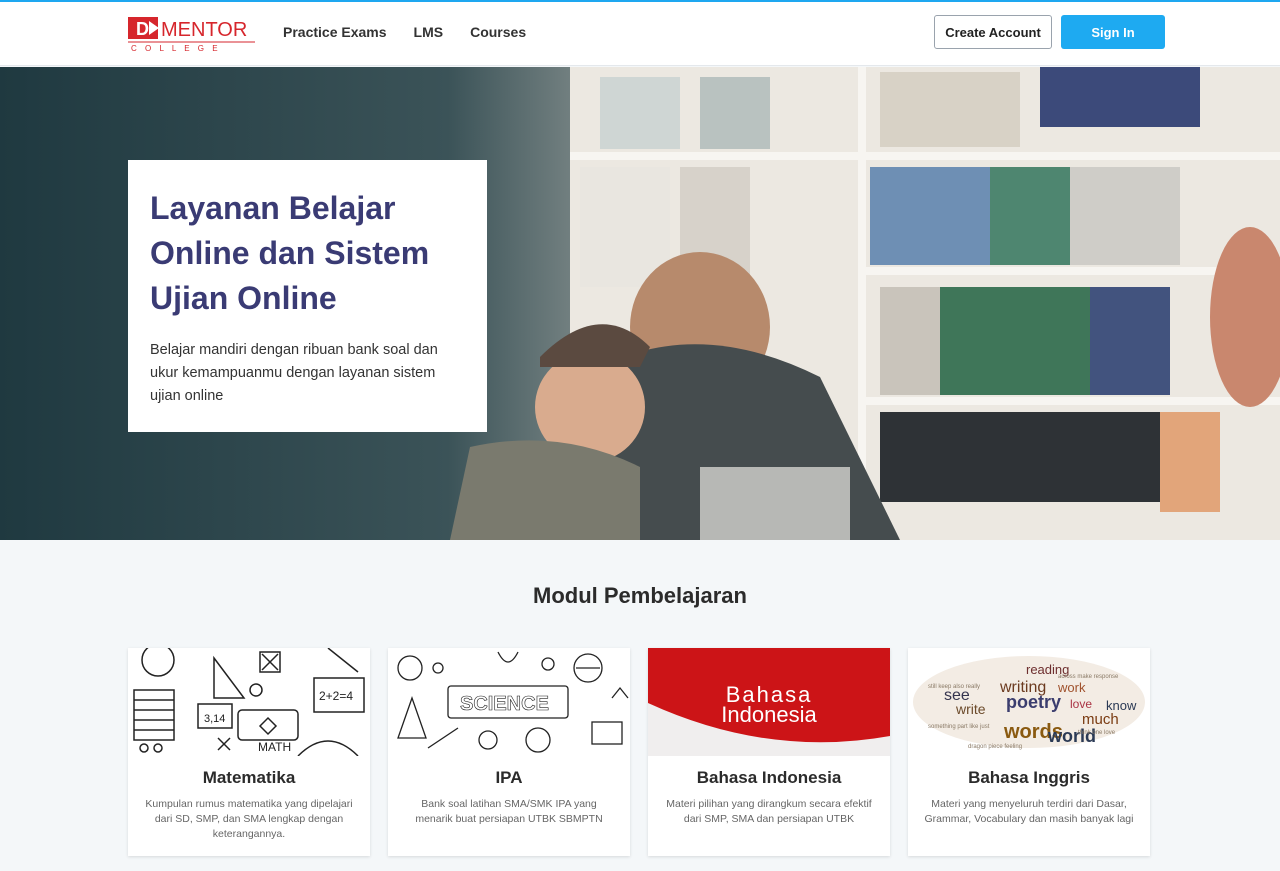  Describe the element at coordinates (954, 687) in the screenshot. I see `svg-text: still keep also really` at that location.